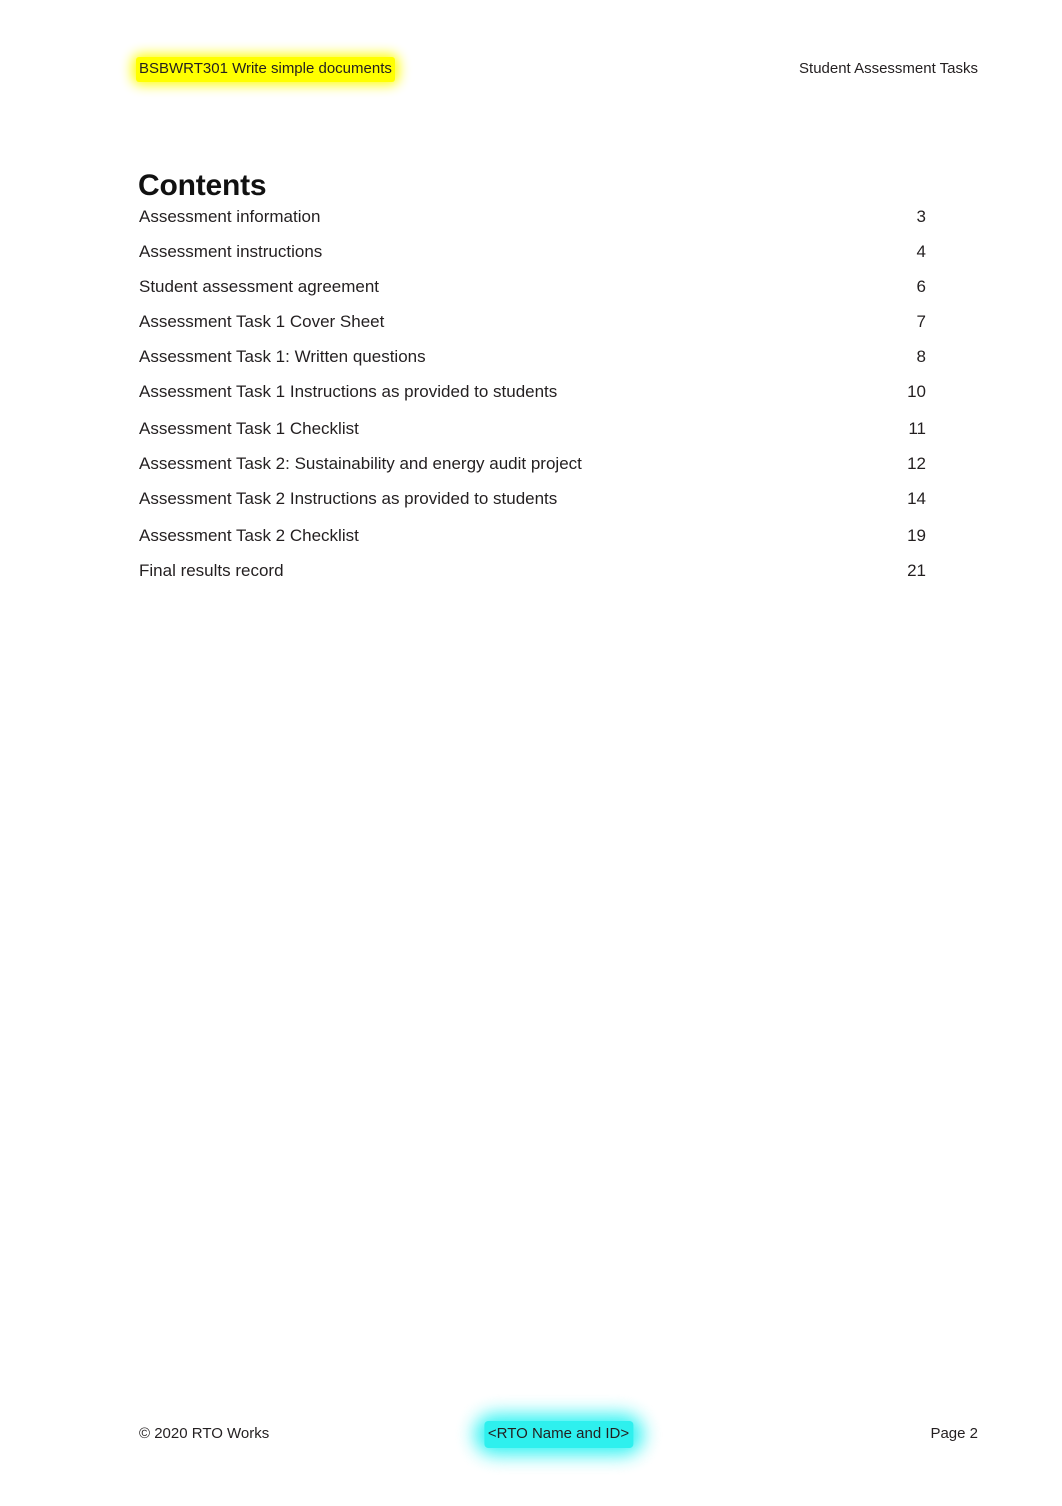  What do you see at coordinates (921, 321) in the screenshot?
I see `toc-entry-page-number: 7` at bounding box center [921, 321].